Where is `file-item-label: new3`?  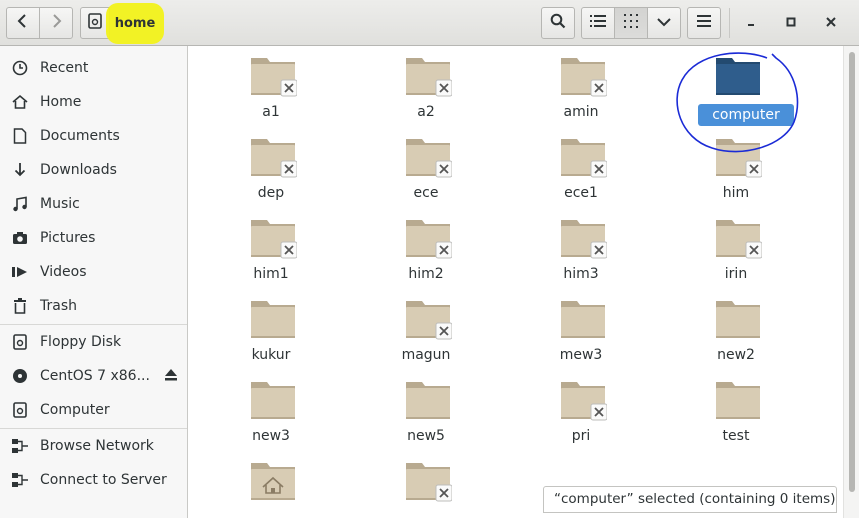
file-item-label: new3 is located at coordinates (271, 436).